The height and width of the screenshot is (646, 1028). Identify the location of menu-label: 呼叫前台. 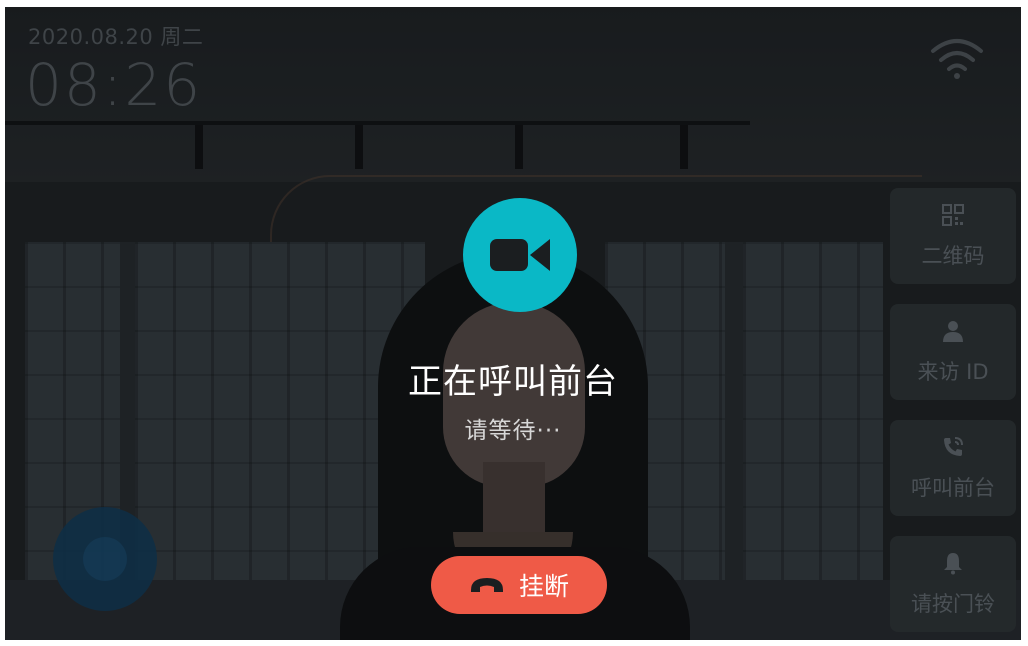
(953, 488).